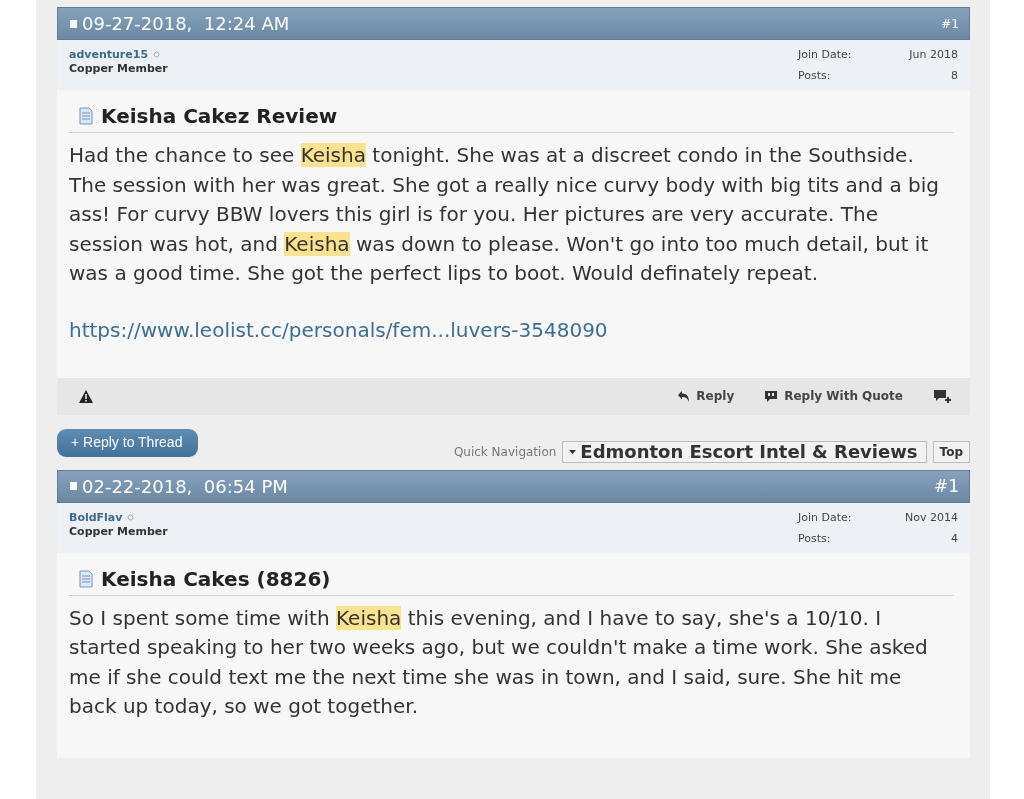 This screenshot has width=1024, height=799. What do you see at coordinates (706, 396) in the screenshot?
I see `reply-link: Reply` at bounding box center [706, 396].